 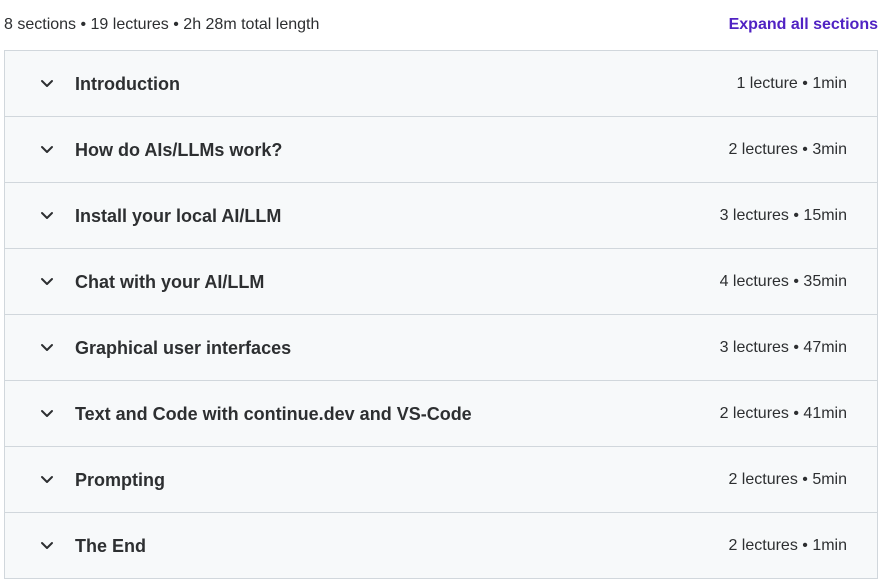 What do you see at coordinates (783, 215) in the screenshot?
I see `section-content-summary: 3 lectures • 15min` at bounding box center [783, 215].